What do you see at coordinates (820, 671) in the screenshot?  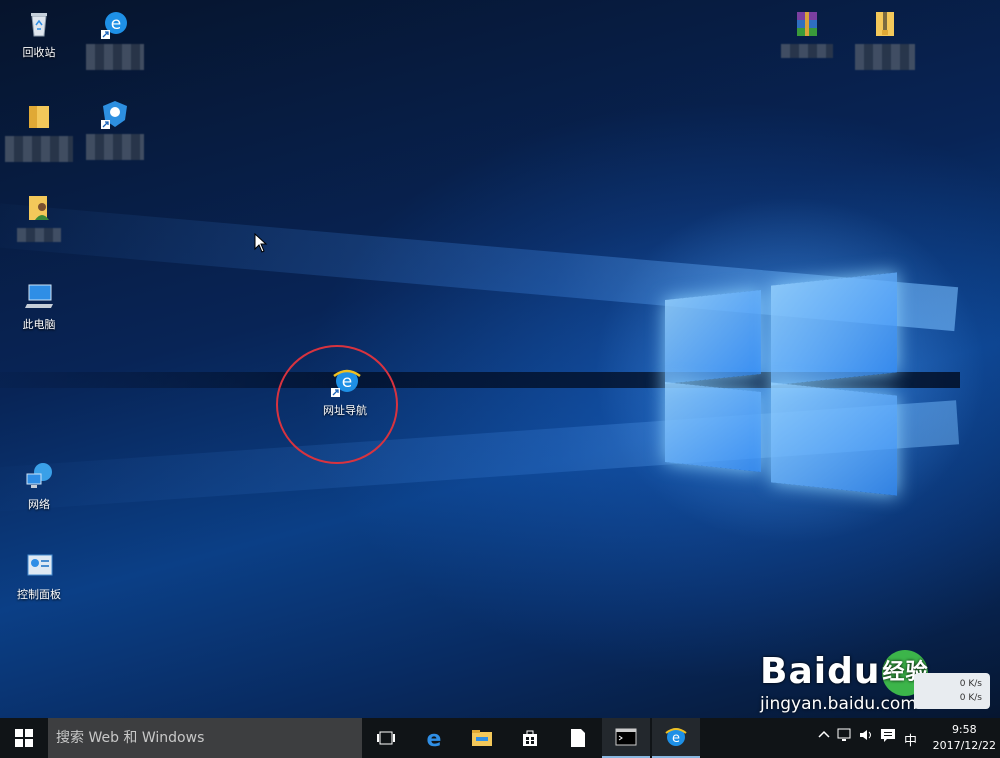 I see `watermark-brand: Baidu` at bounding box center [820, 671].